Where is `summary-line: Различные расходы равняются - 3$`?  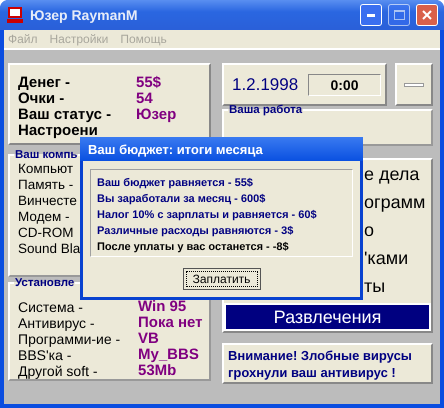 summary-line: Различные расходы равняются - 3$ is located at coordinates (195, 231).